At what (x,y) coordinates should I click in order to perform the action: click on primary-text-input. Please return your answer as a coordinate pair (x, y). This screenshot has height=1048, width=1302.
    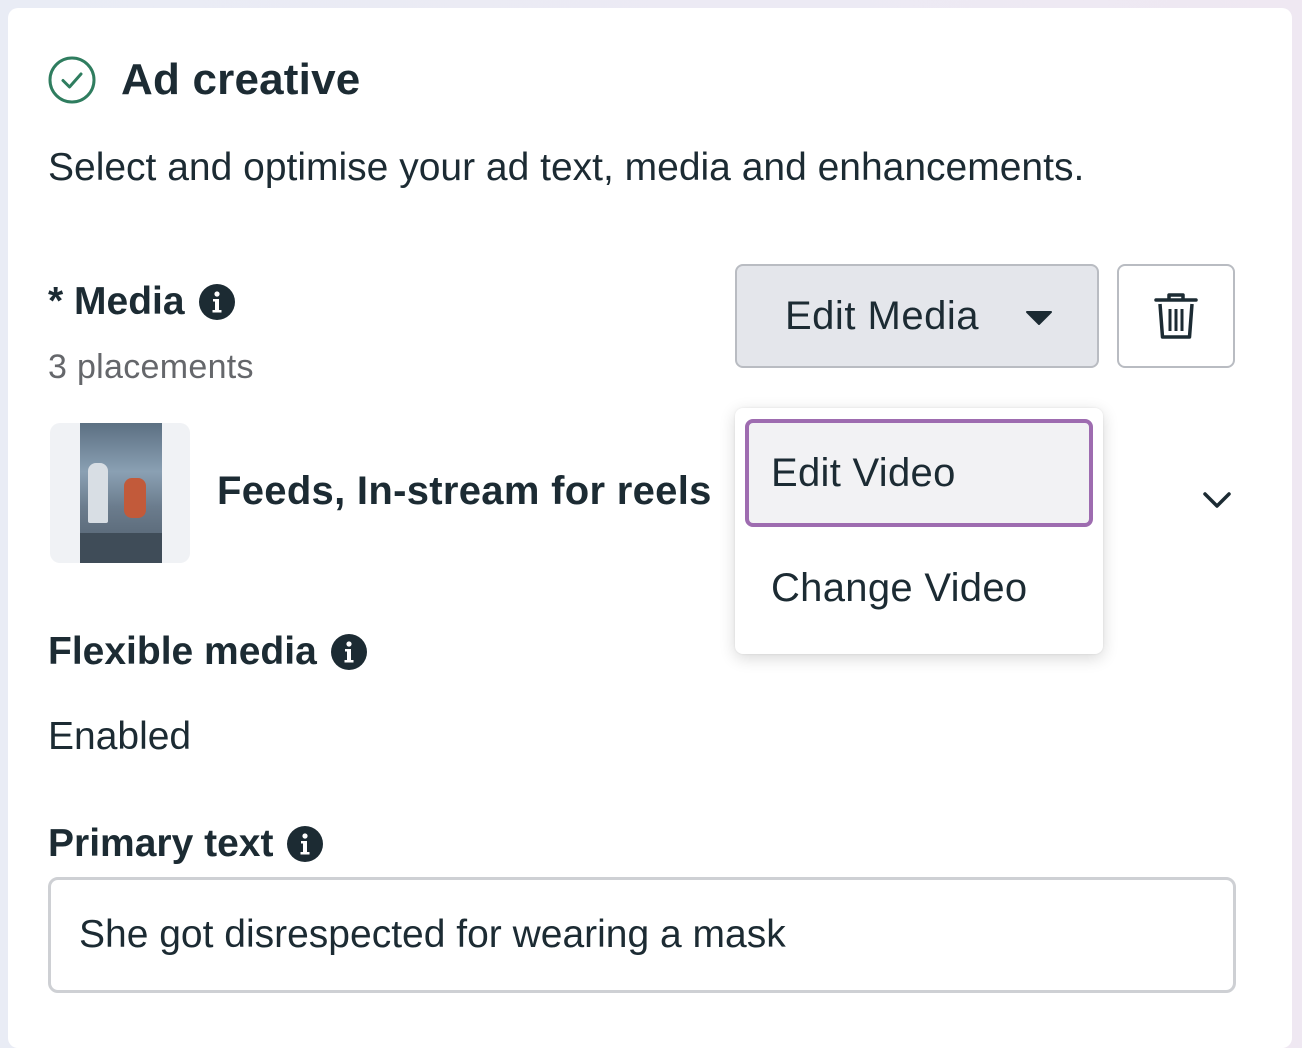
    Looking at the image, I should click on (642, 935).